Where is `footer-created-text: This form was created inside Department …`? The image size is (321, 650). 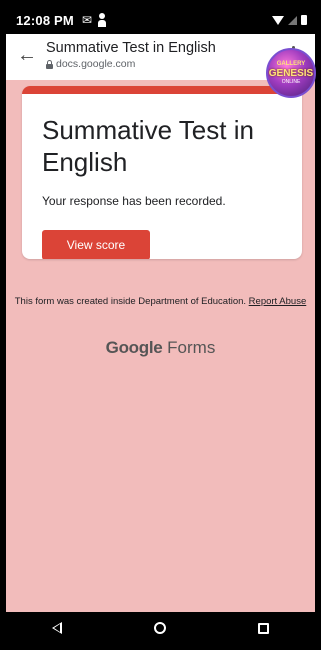 footer-created-text: This form was created inside Department … is located at coordinates (130, 301).